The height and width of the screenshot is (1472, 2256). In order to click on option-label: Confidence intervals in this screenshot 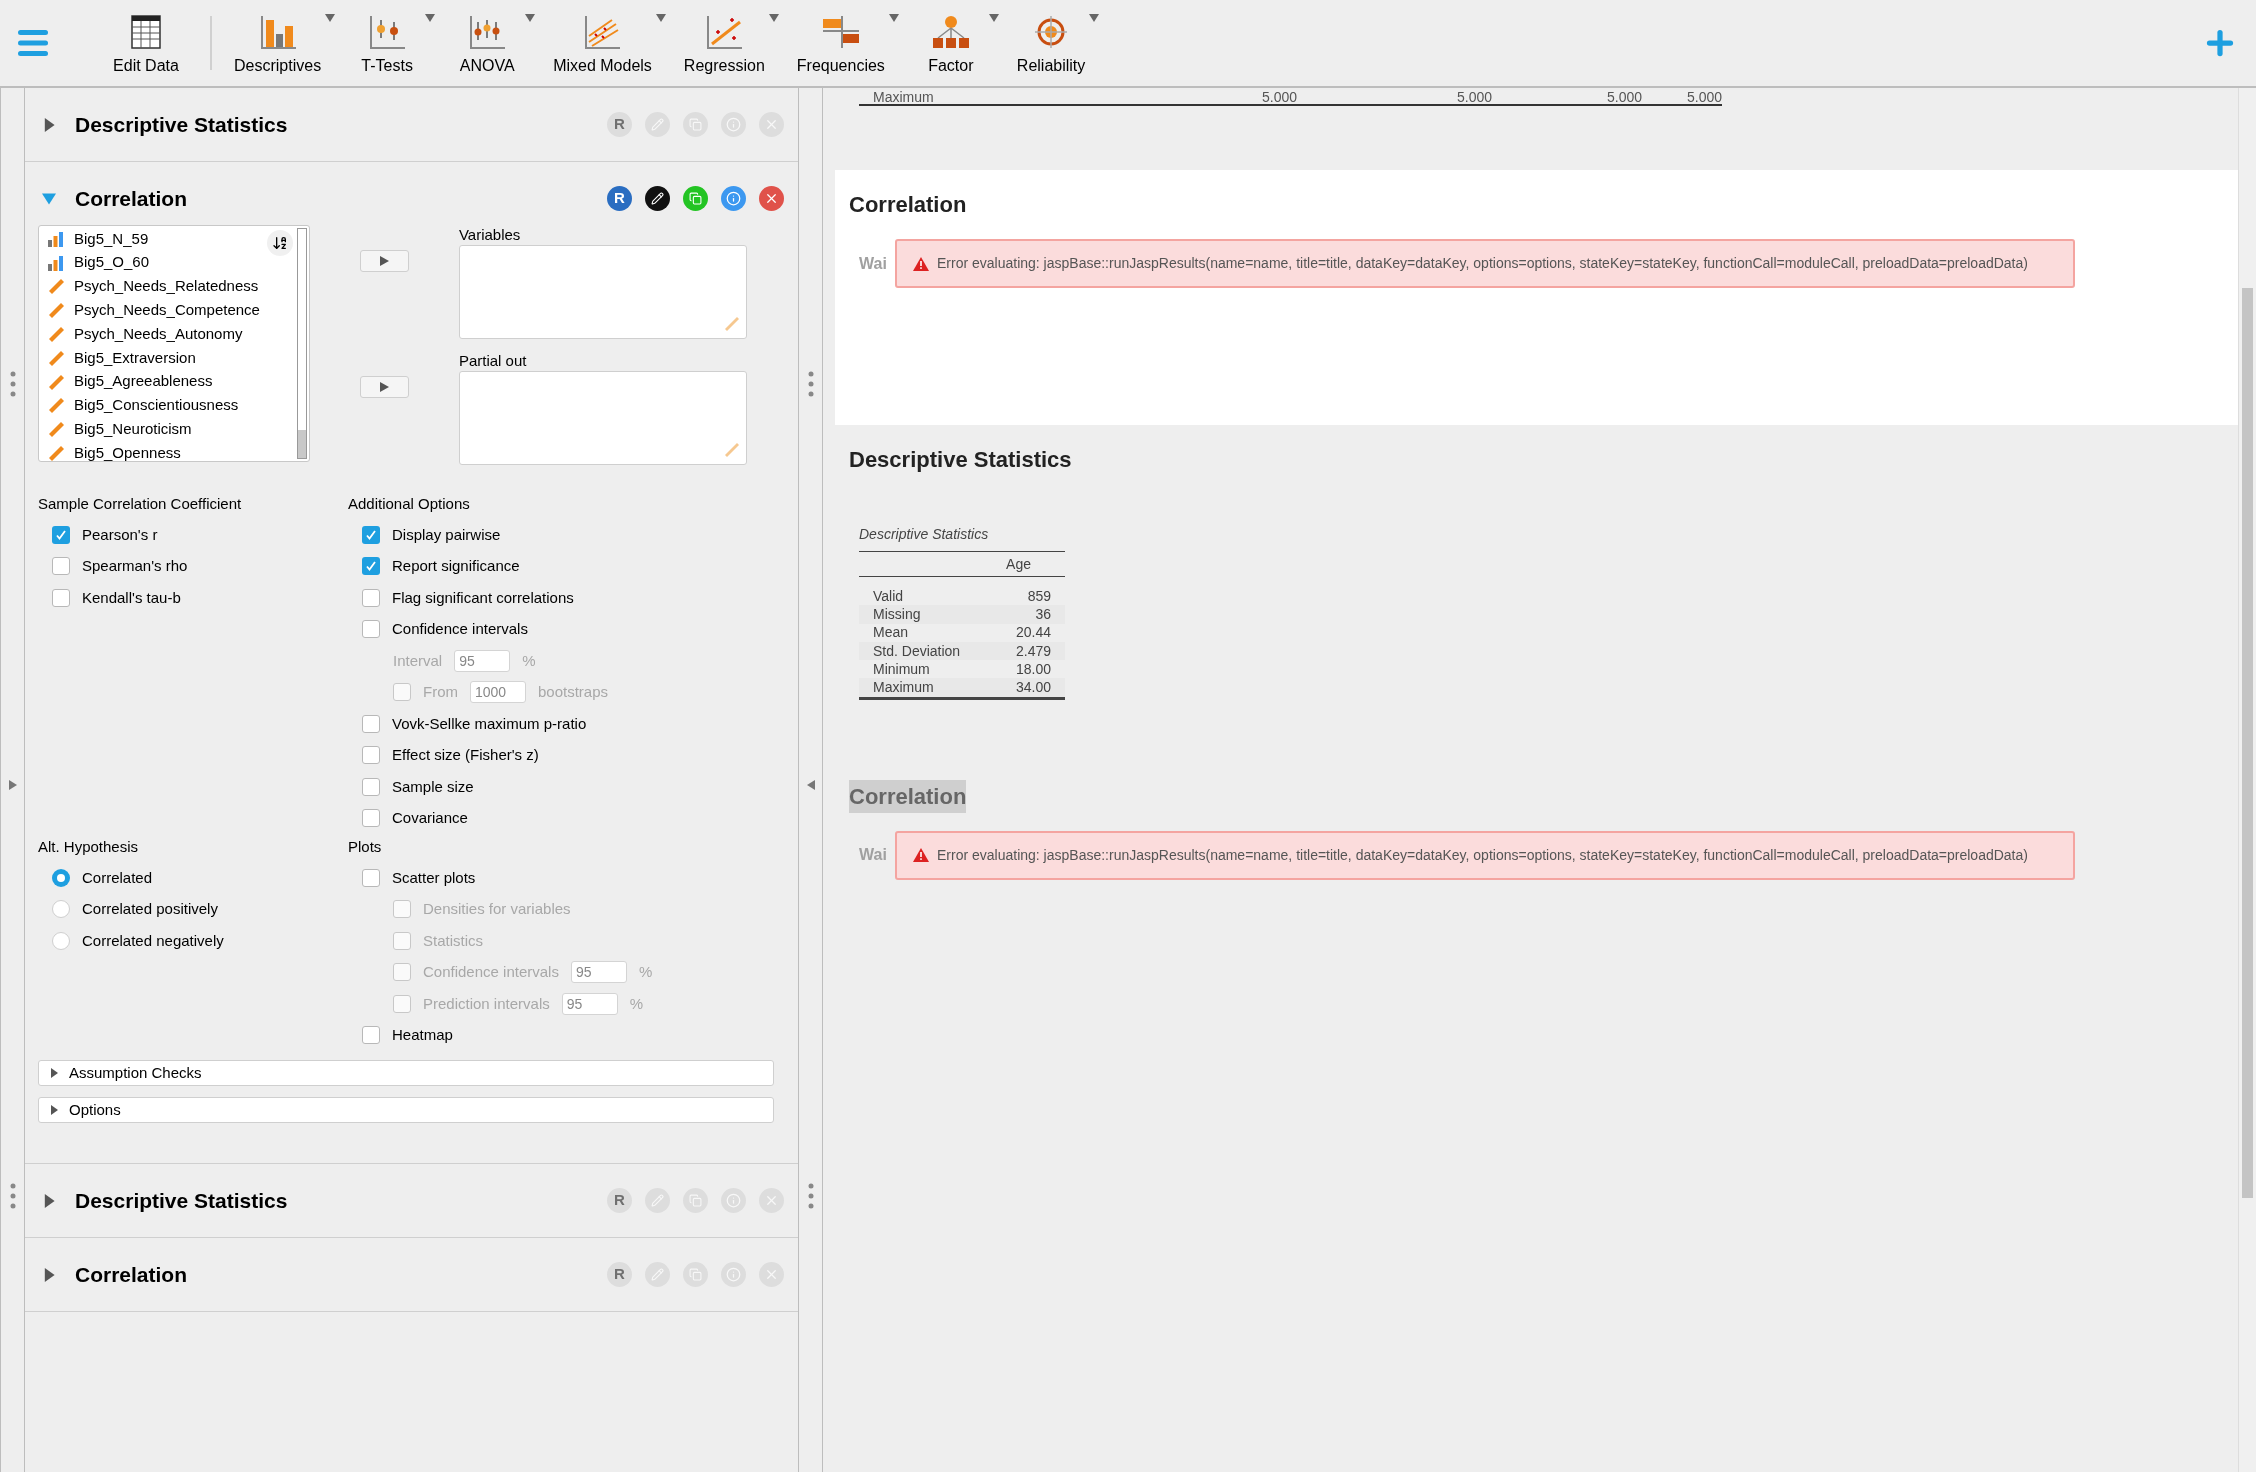, I will do `click(491, 972)`.